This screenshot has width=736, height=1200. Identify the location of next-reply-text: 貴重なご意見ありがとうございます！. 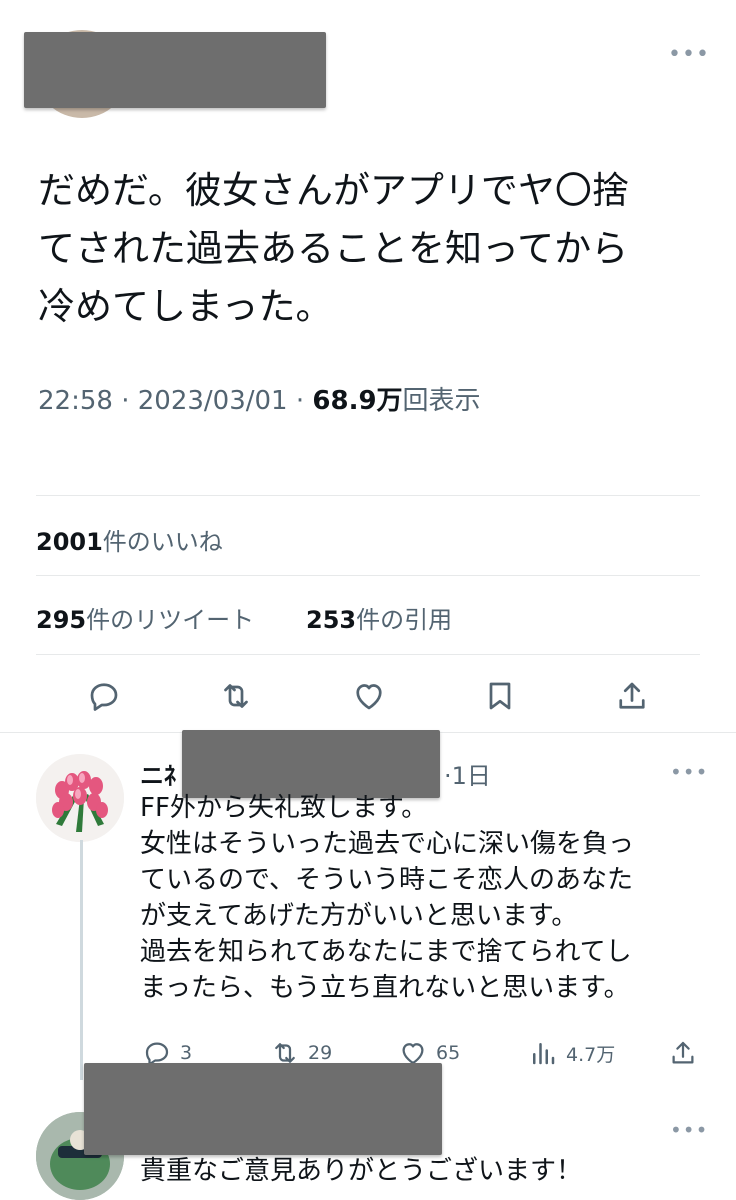
(361, 1171).